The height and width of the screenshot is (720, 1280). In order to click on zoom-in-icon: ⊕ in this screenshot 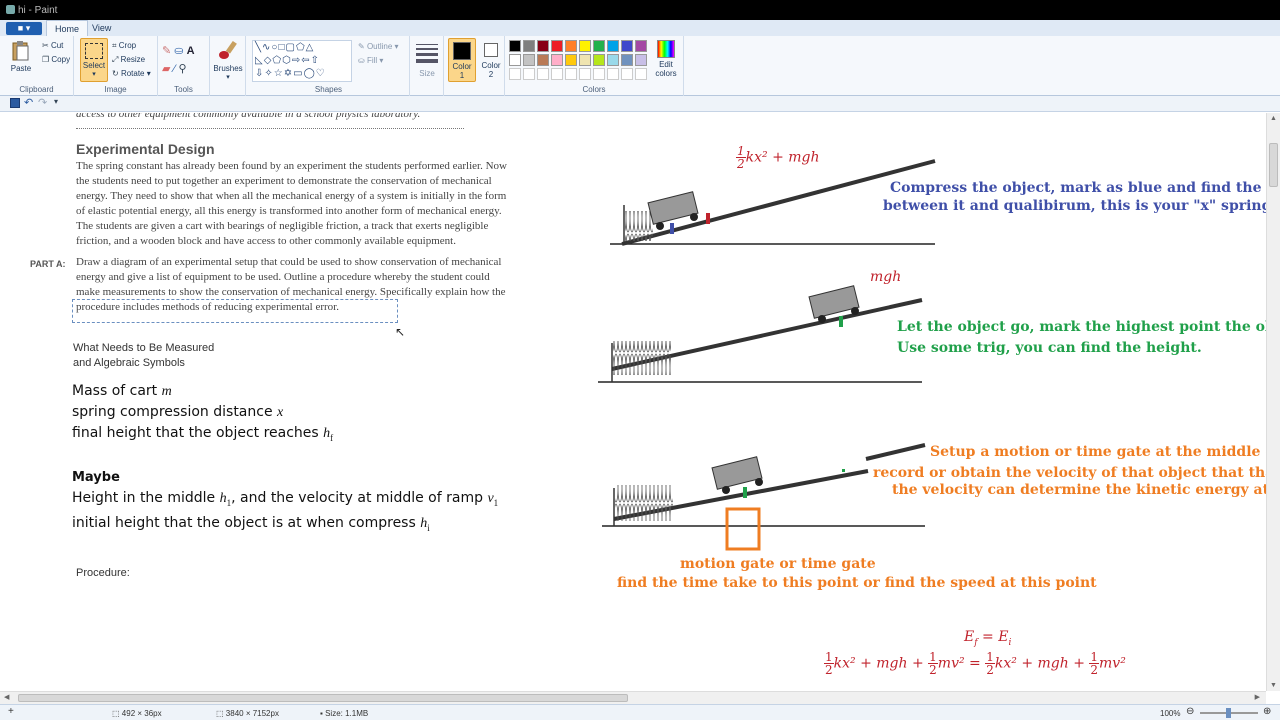, I will do `click(1267, 711)`.